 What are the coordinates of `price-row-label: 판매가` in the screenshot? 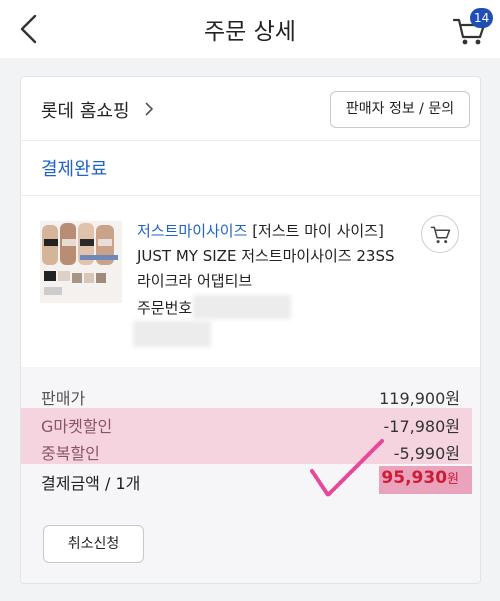 It's located at (63, 398).